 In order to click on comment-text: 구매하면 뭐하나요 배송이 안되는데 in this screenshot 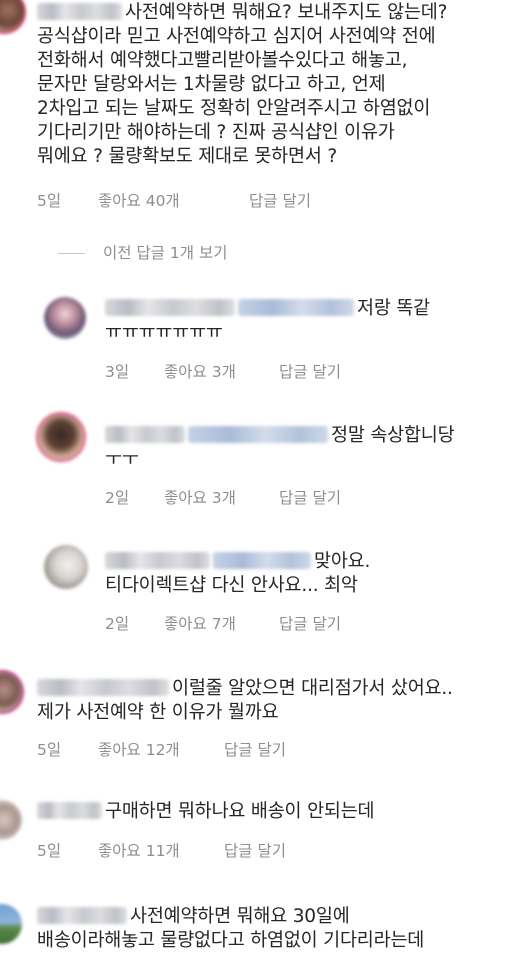, I will do `click(206, 812)`.